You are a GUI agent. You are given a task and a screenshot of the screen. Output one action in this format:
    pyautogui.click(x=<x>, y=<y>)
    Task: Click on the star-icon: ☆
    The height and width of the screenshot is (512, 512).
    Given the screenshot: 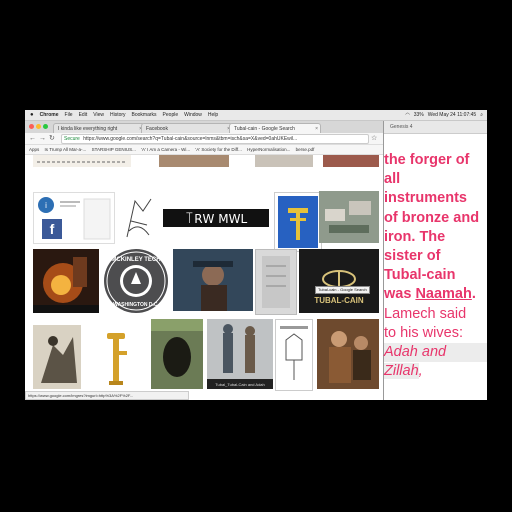 What is the action you would take?
    pyautogui.click(x=374, y=138)
    